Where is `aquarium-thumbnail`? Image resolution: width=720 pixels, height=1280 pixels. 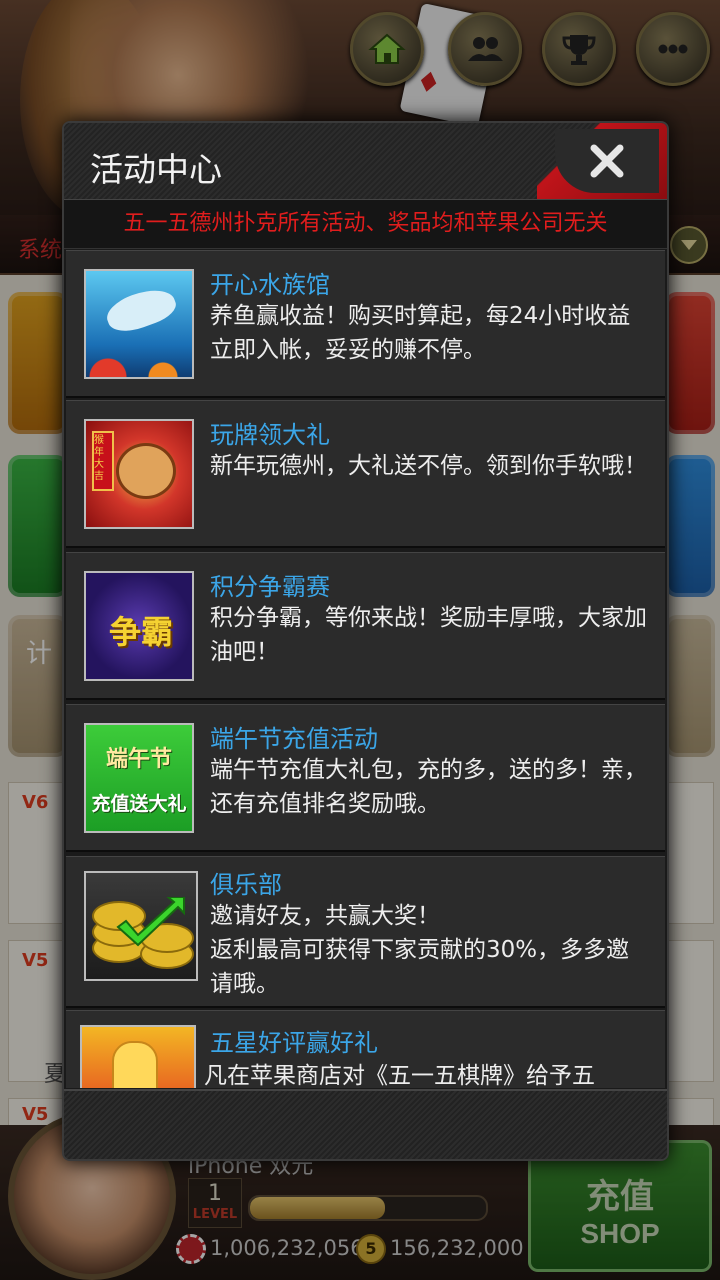
aquarium-thumbnail is located at coordinates (139, 324).